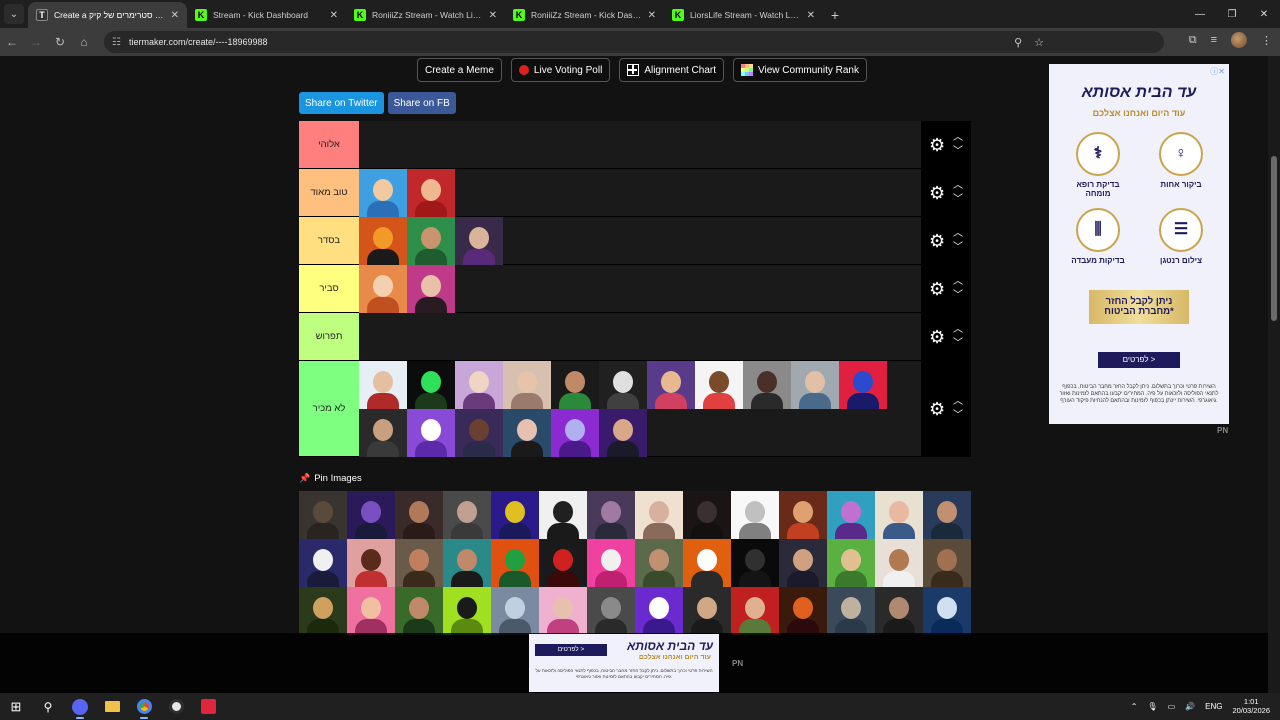 The height and width of the screenshot is (720, 1280). I want to click on language-indicator: ENG, so click(1213, 706).